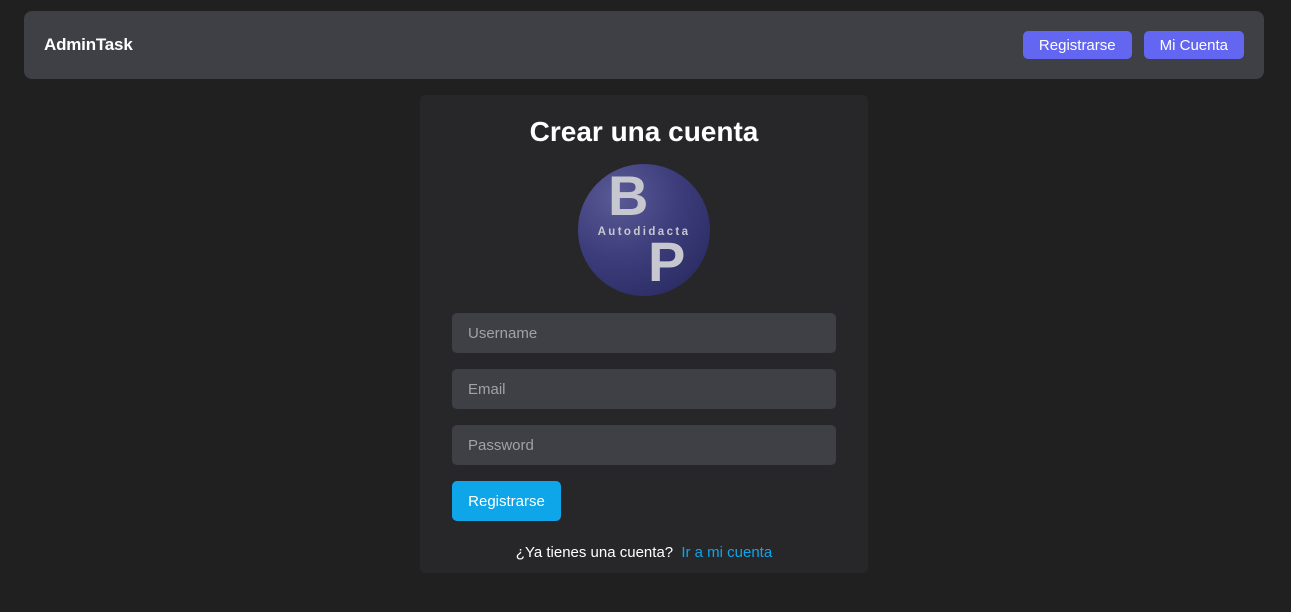  I want to click on logo-caption: Autodidacta, so click(644, 232).